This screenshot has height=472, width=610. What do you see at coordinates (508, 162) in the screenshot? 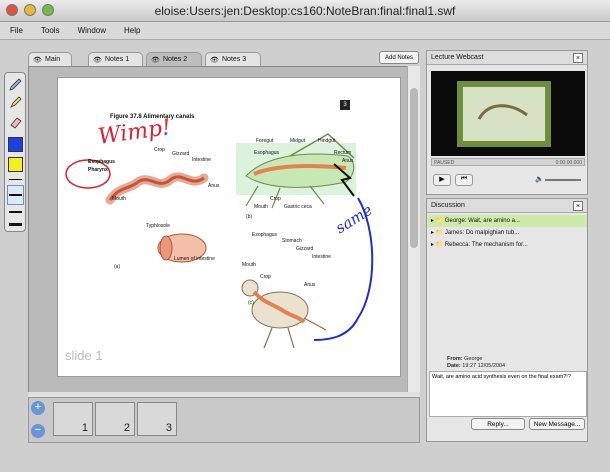
I see `playback-status: PAUSED 0:00:00.000` at bounding box center [508, 162].